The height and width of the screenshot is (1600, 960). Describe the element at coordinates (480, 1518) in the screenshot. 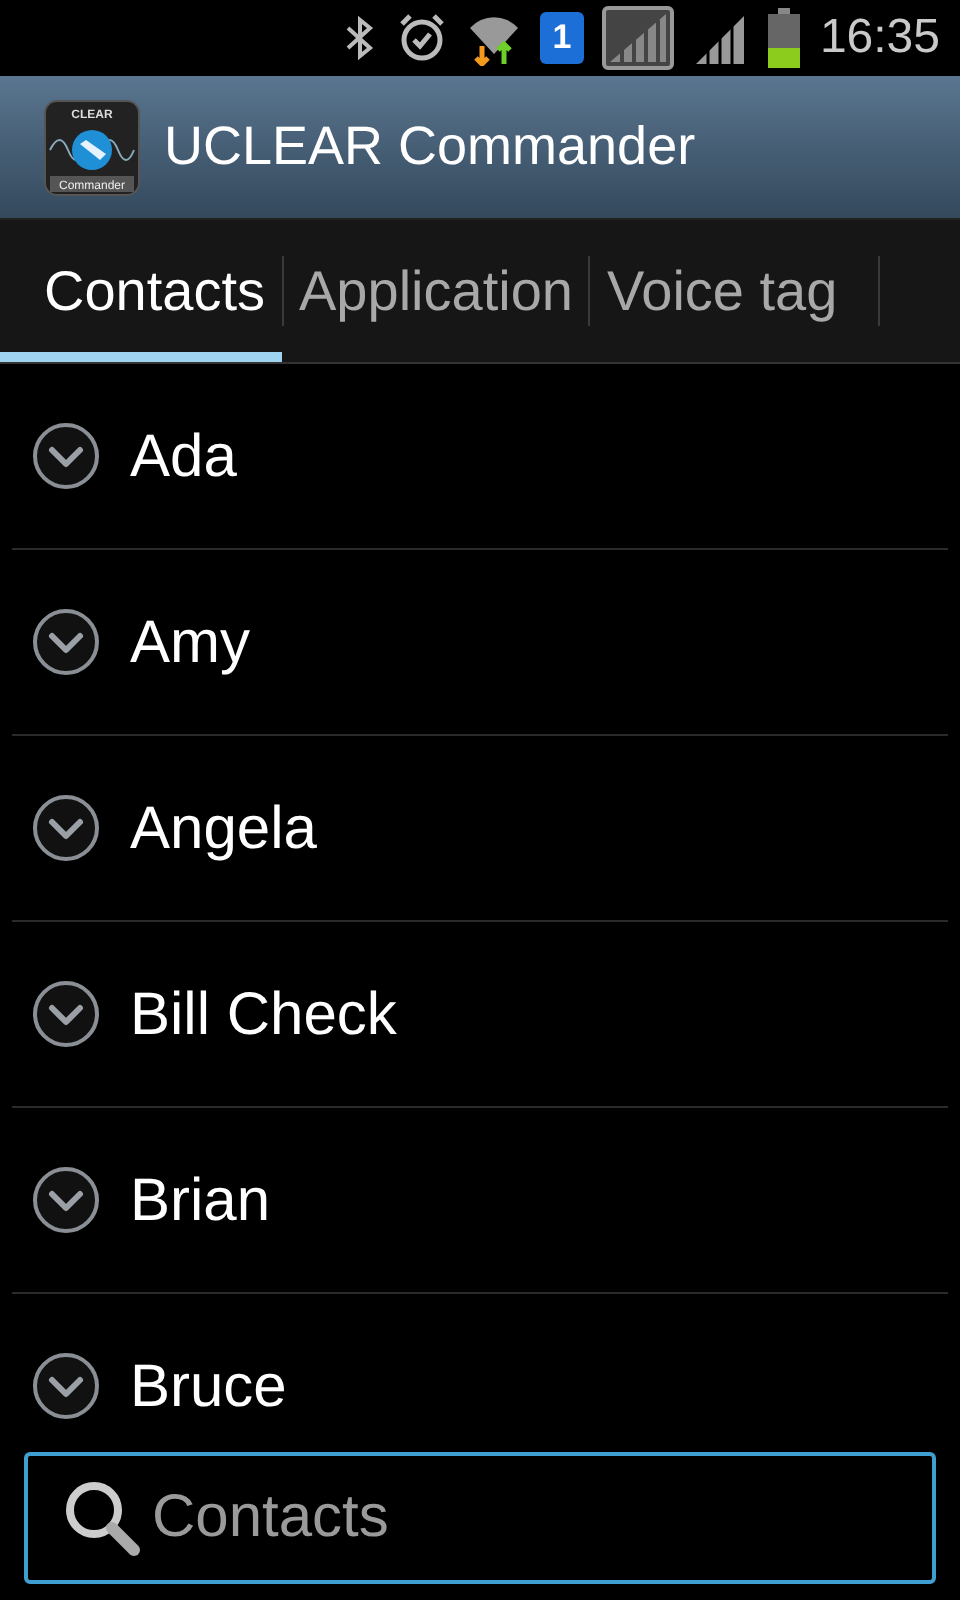

I see `search-field: Contacts` at that location.